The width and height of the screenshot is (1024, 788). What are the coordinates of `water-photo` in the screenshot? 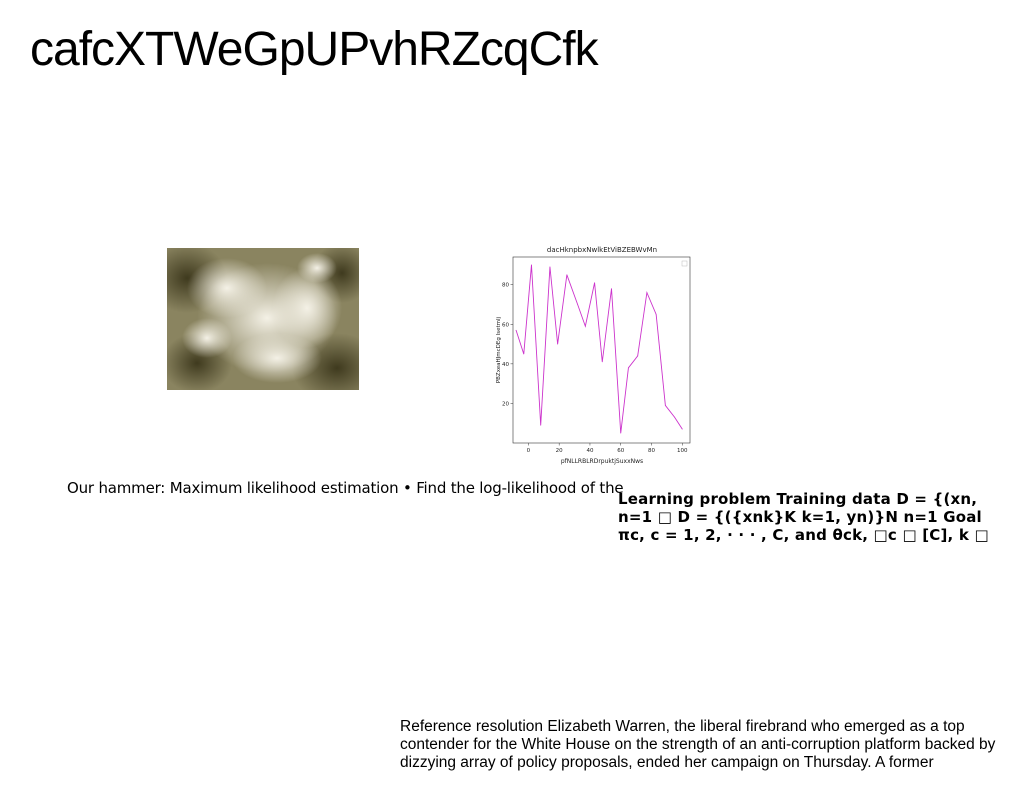 It's located at (263, 319).